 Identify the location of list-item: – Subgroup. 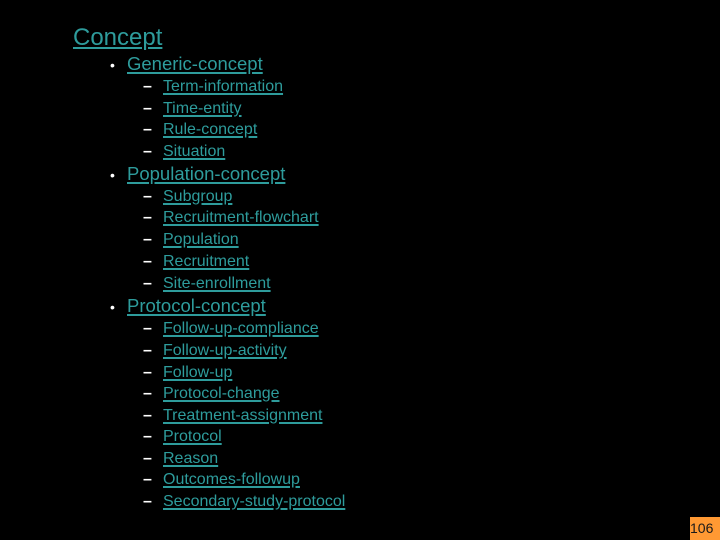
(187, 197).